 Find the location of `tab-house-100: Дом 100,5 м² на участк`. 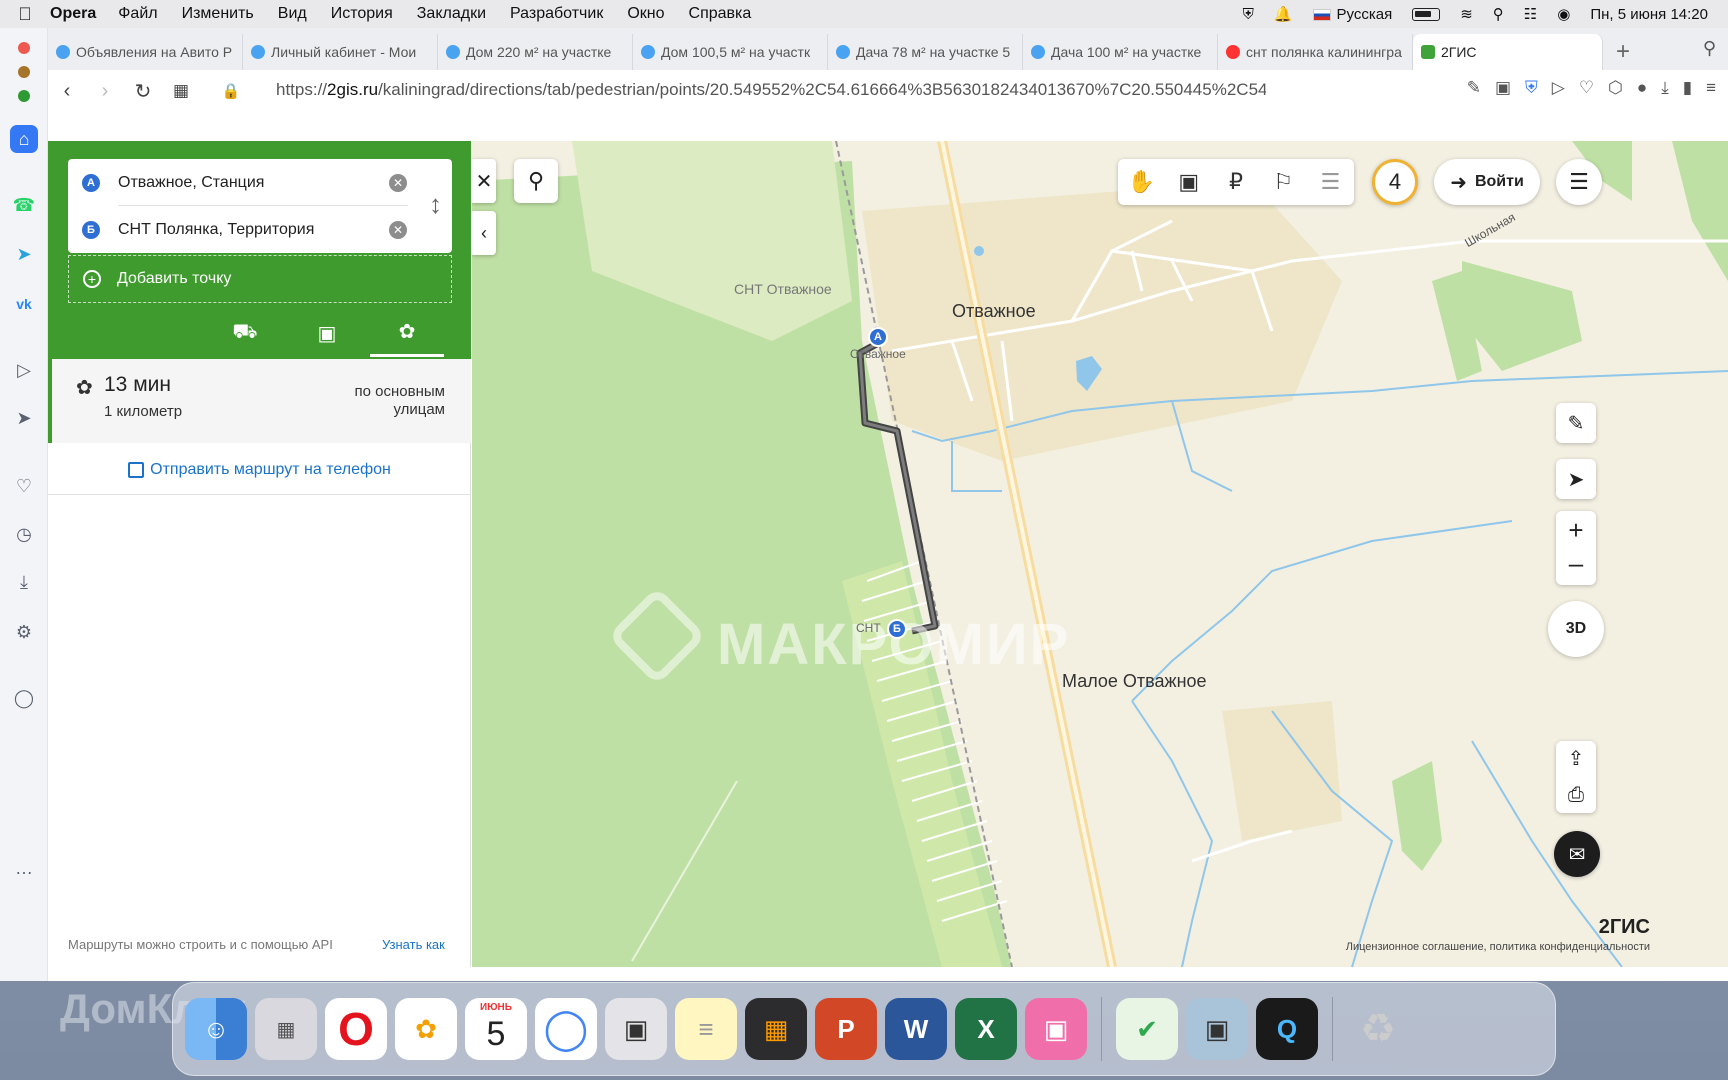

tab-house-100: Дом 100,5 м² на участк is located at coordinates (730, 52).